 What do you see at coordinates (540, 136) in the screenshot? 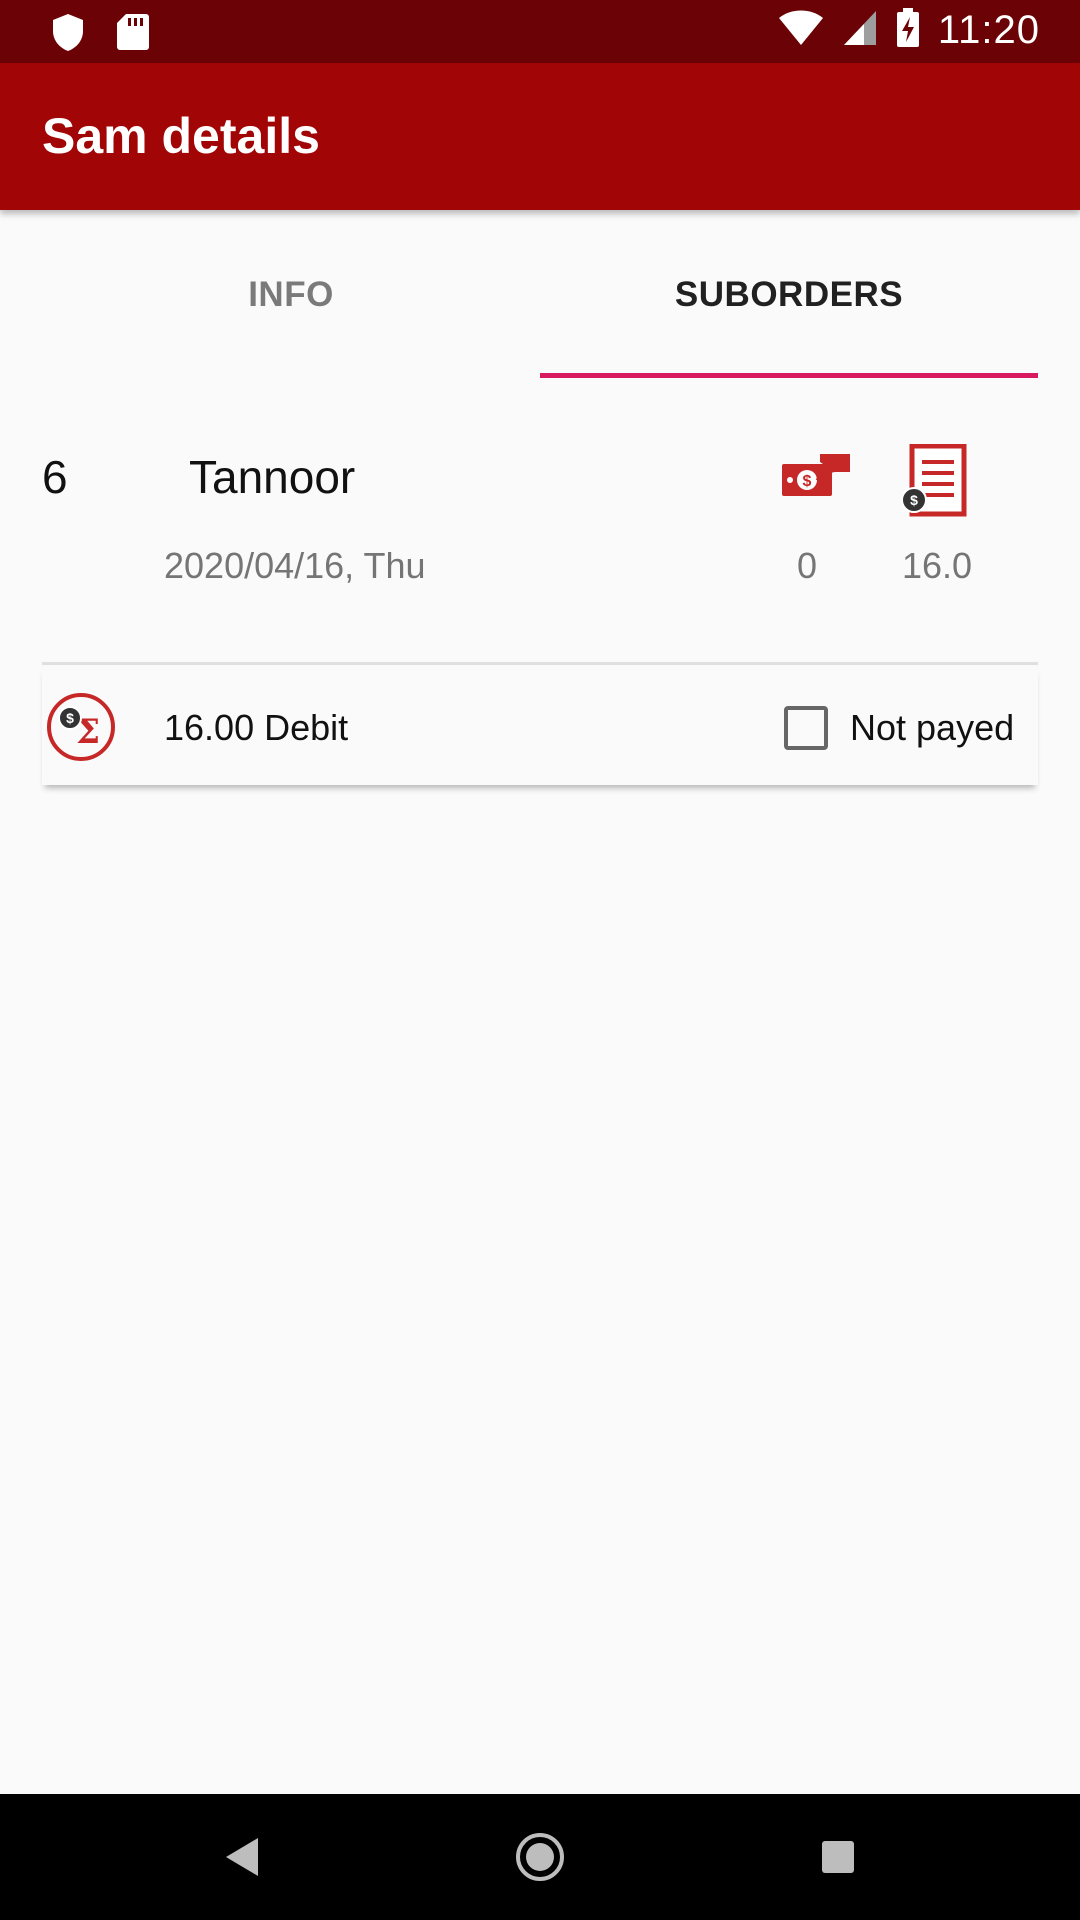
I see `app-bar: Sam details` at bounding box center [540, 136].